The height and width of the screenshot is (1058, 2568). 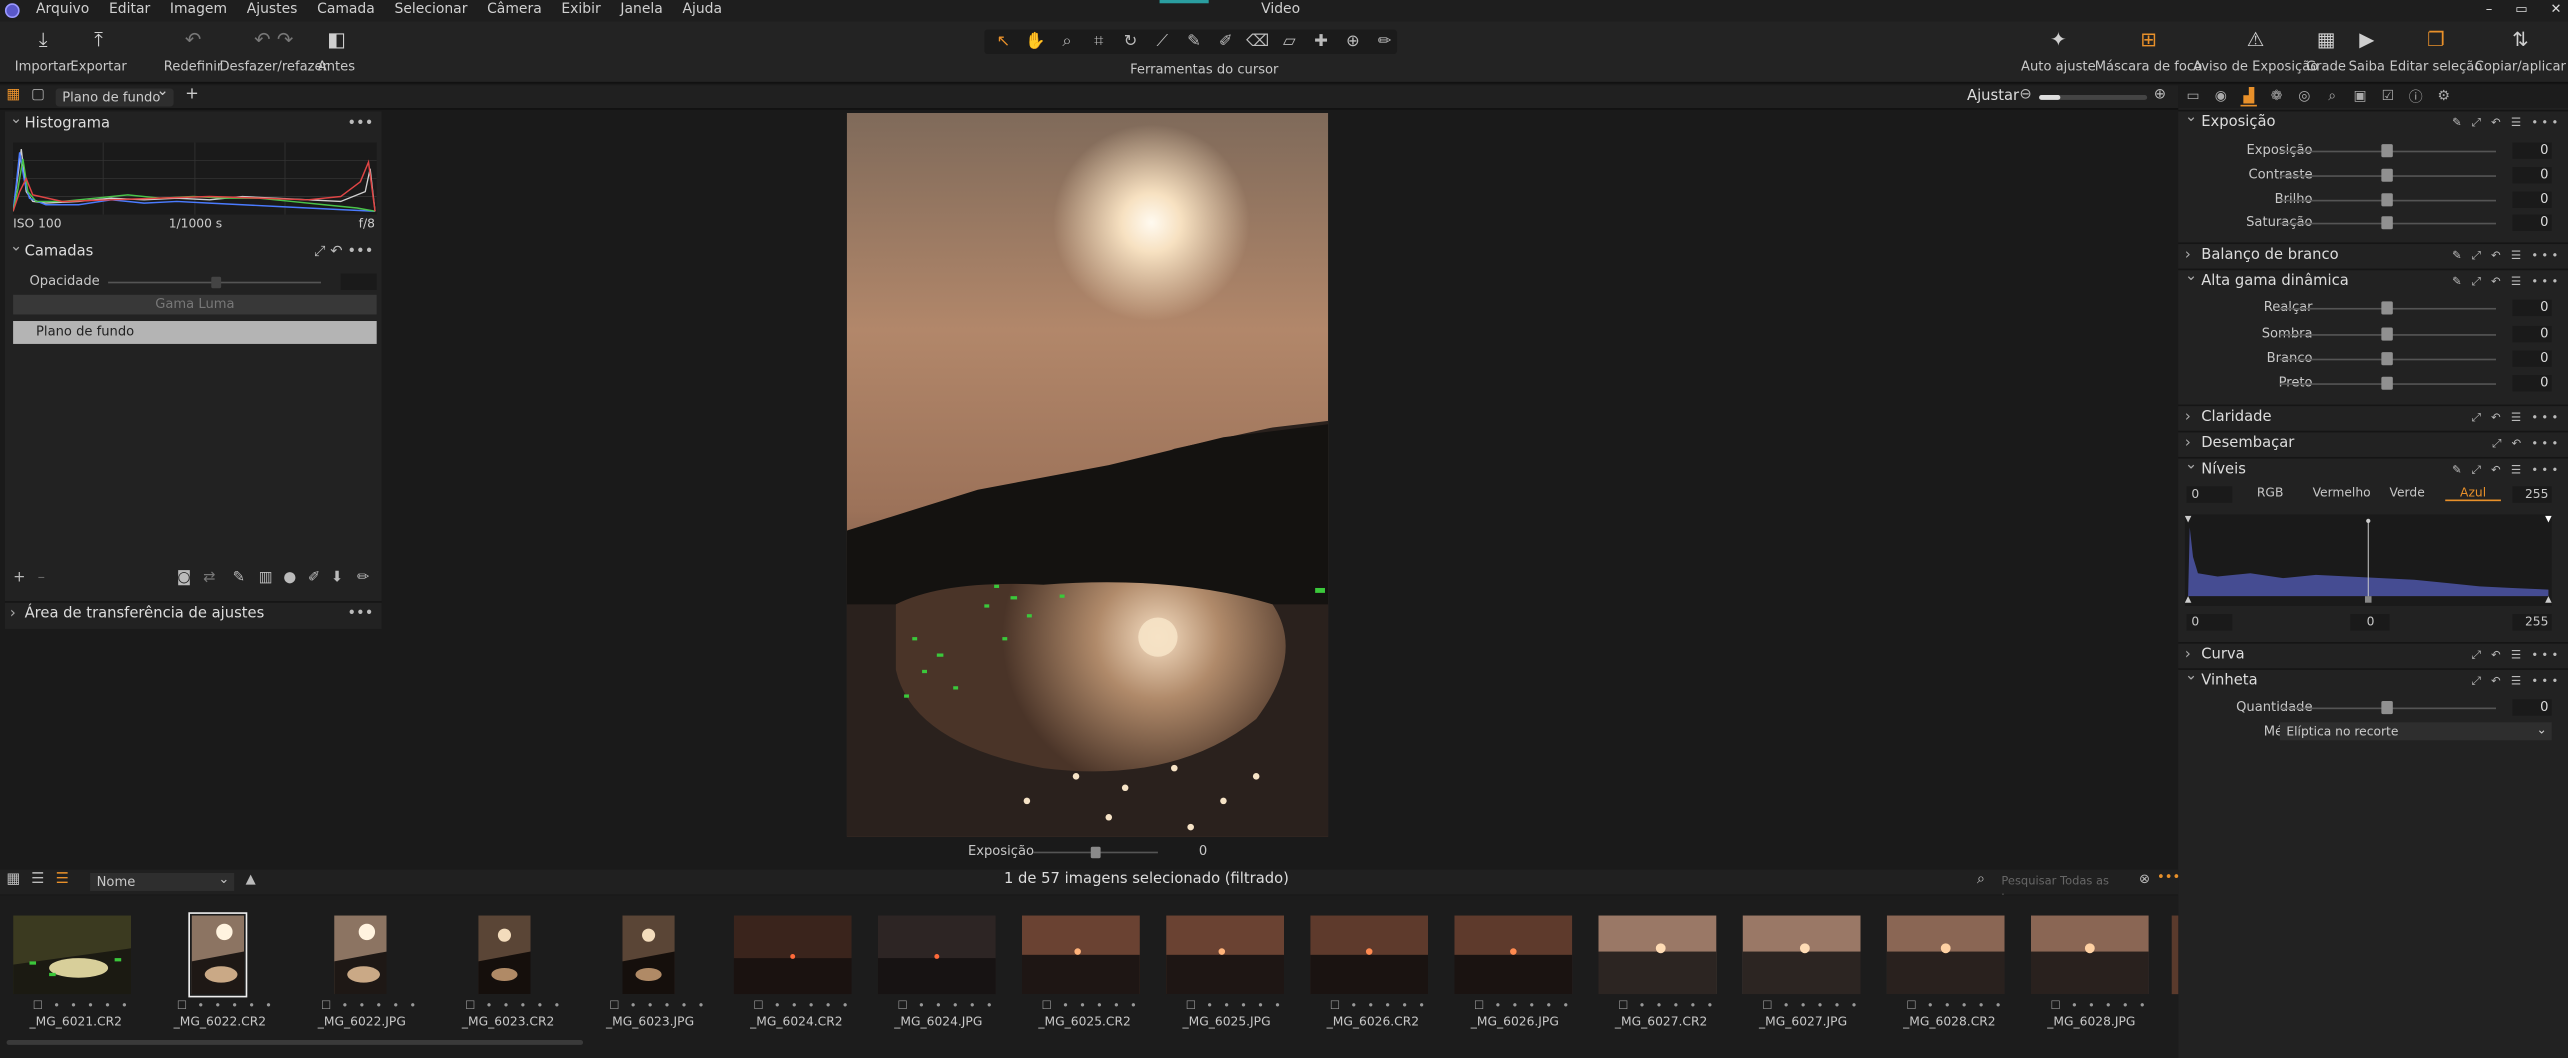 I want to click on clarity-header: Claridade ⤢ ↶ ☰ •••, so click(x=2373, y=417).